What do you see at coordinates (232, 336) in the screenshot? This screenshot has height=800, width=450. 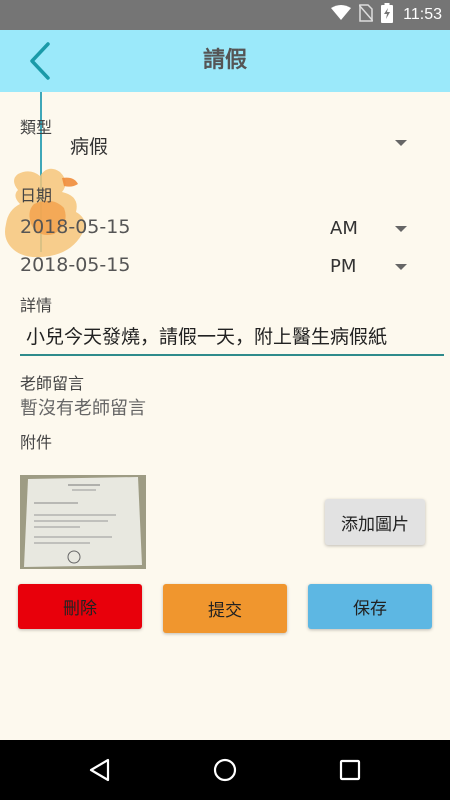 I see `detail-input` at bounding box center [232, 336].